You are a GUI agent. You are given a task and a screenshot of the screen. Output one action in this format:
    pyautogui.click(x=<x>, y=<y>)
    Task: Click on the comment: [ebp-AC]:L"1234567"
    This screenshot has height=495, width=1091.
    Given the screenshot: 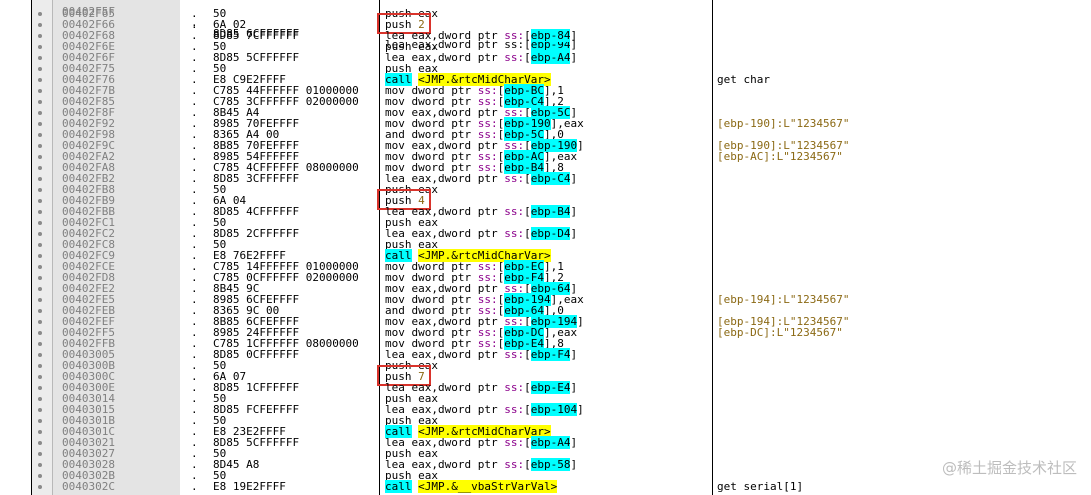 What is the action you would take?
    pyautogui.click(x=780, y=156)
    